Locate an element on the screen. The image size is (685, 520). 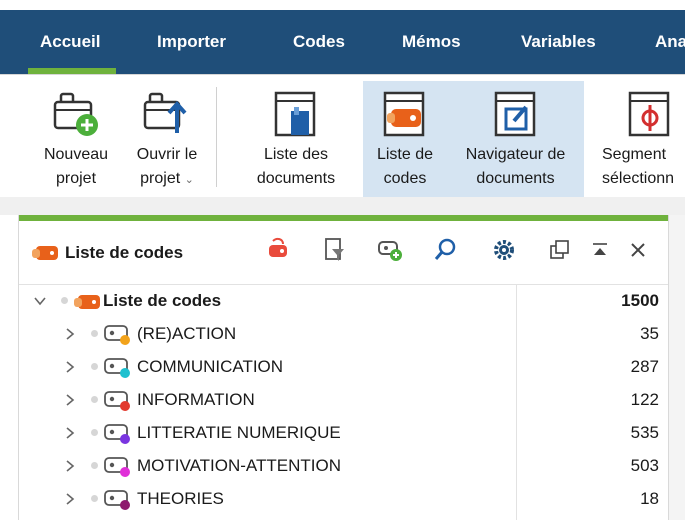
code-count: 35 is located at coordinates (649, 333).